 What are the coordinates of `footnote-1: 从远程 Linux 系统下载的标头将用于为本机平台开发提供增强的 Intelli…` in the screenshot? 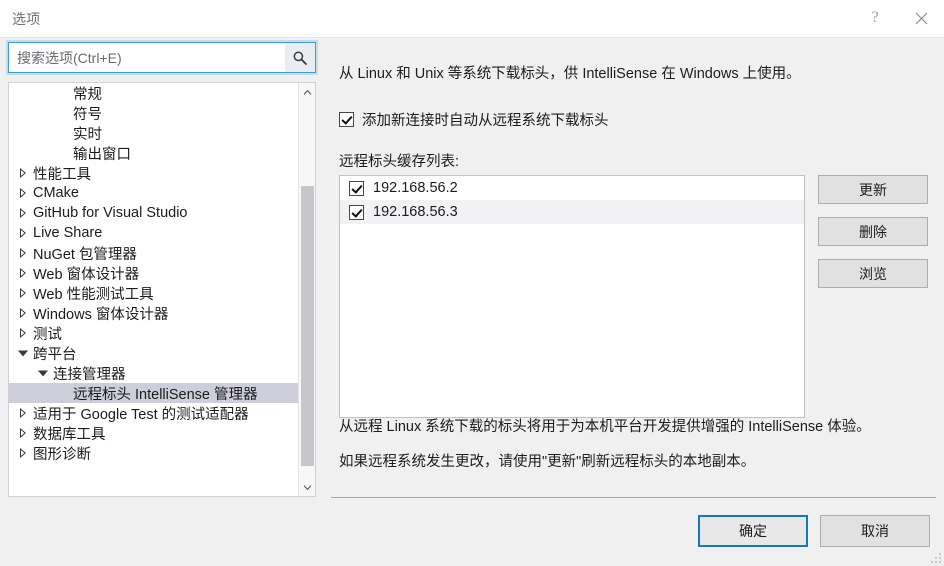 It's located at (605, 427).